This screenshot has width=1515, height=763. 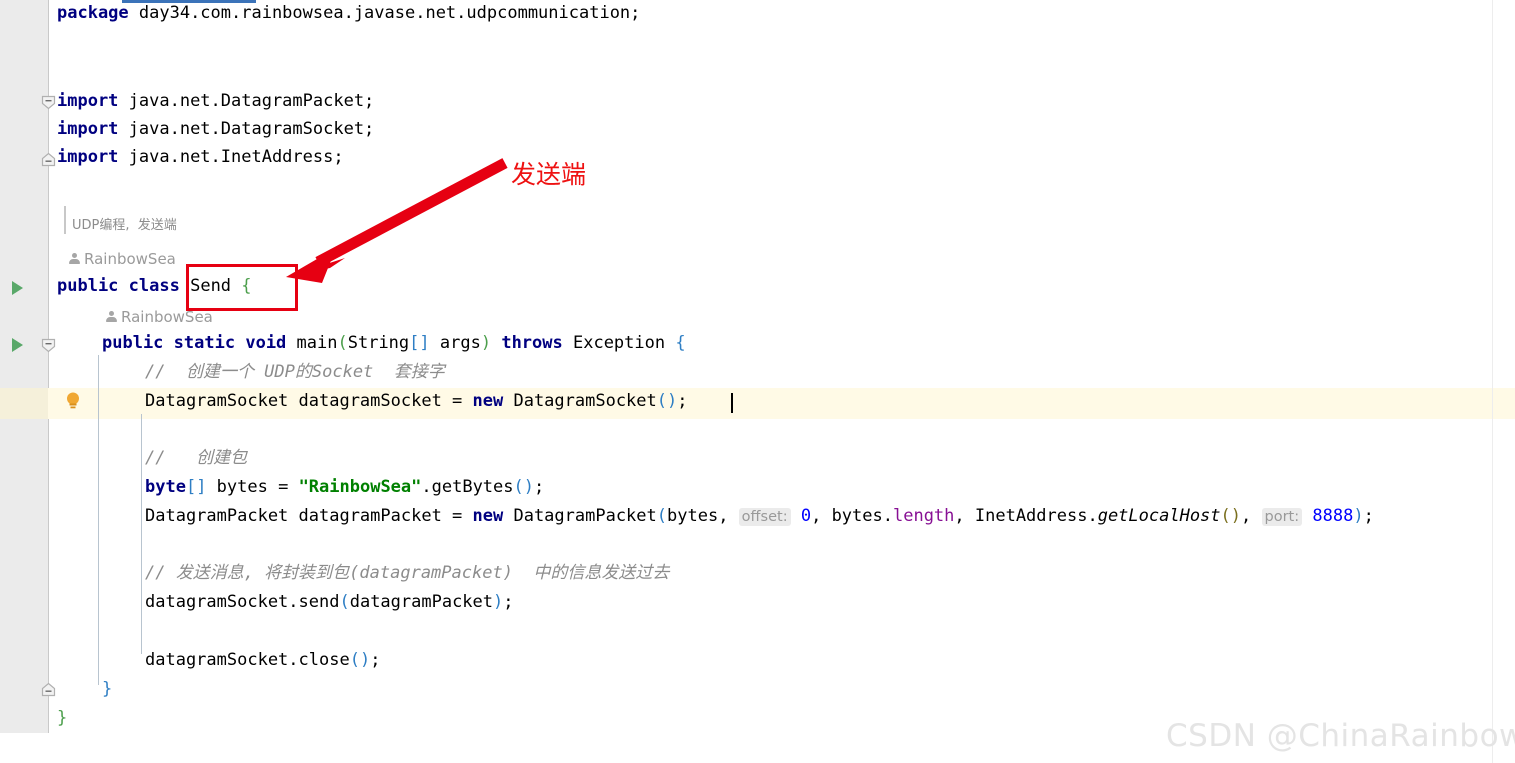 I want to click on code-token: // 创建包, so click(x=196, y=458).